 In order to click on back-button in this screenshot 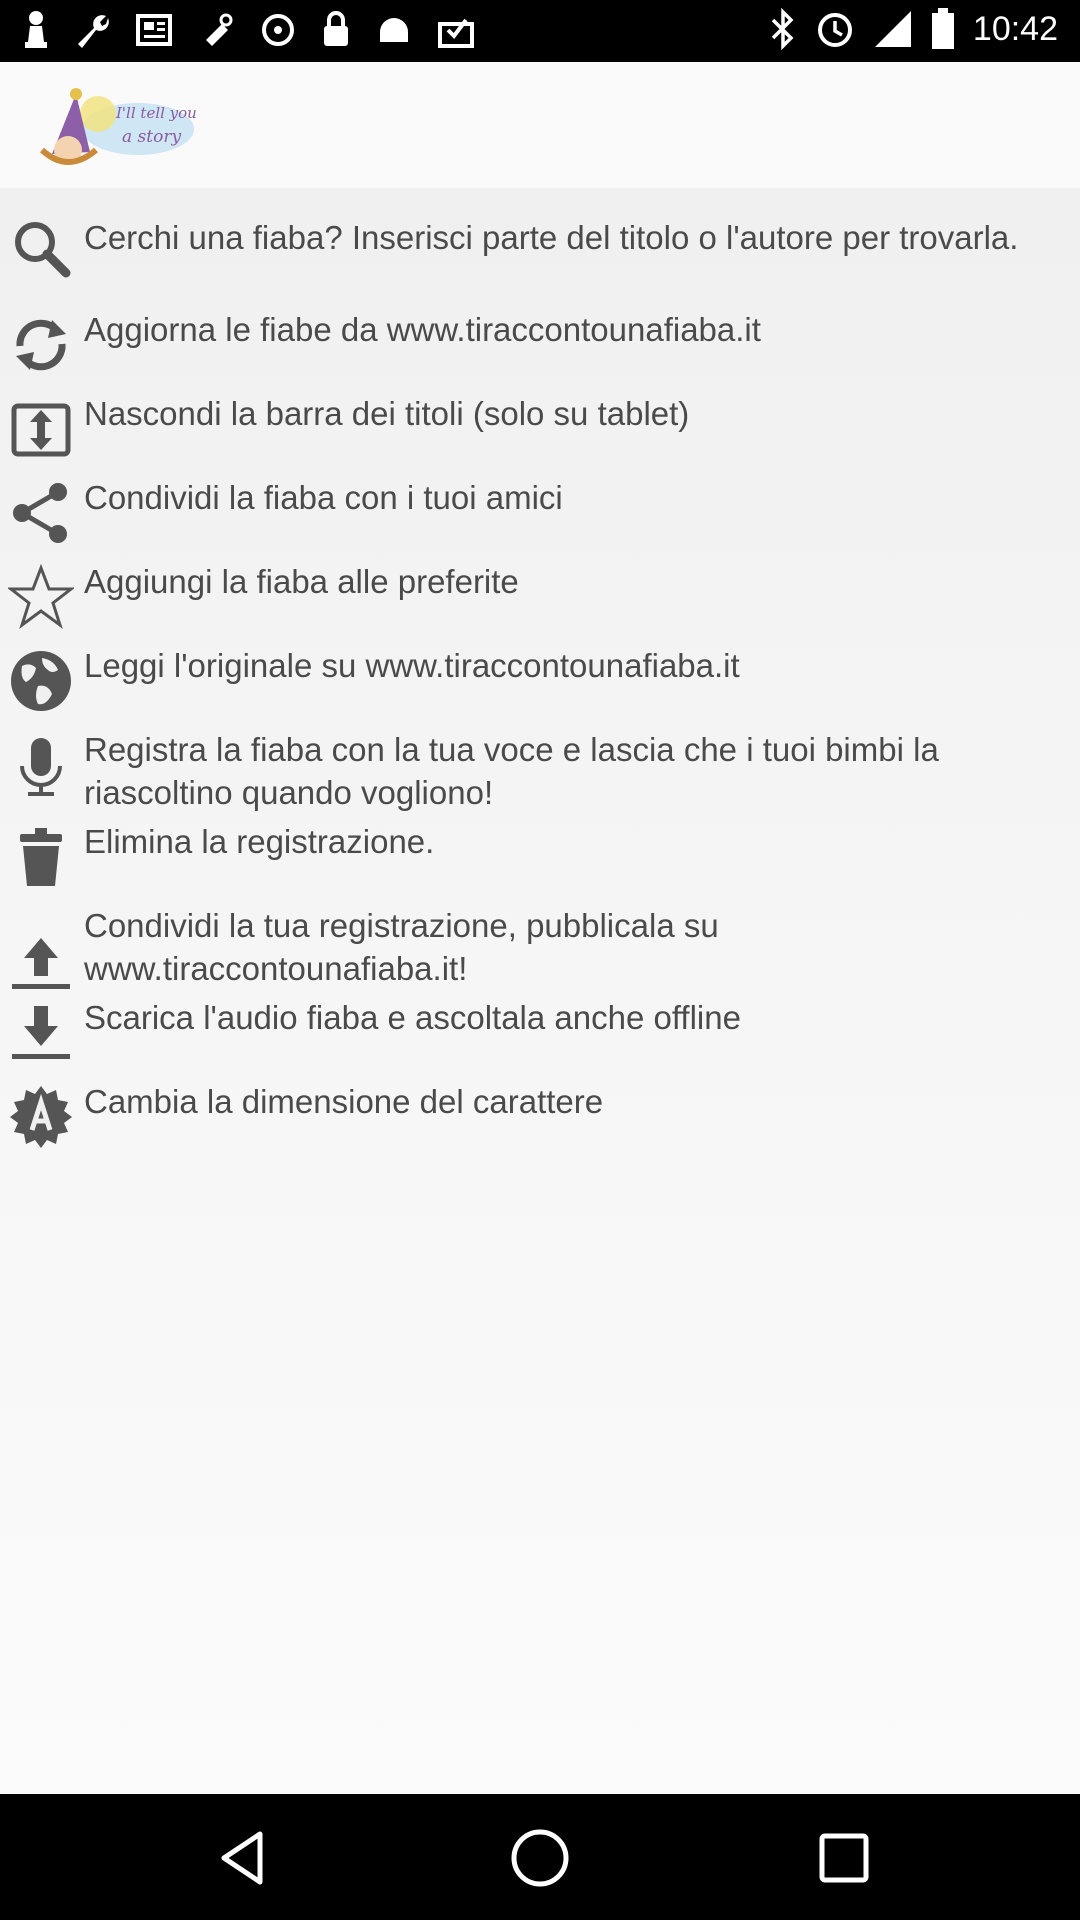, I will do `click(244, 1858)`.